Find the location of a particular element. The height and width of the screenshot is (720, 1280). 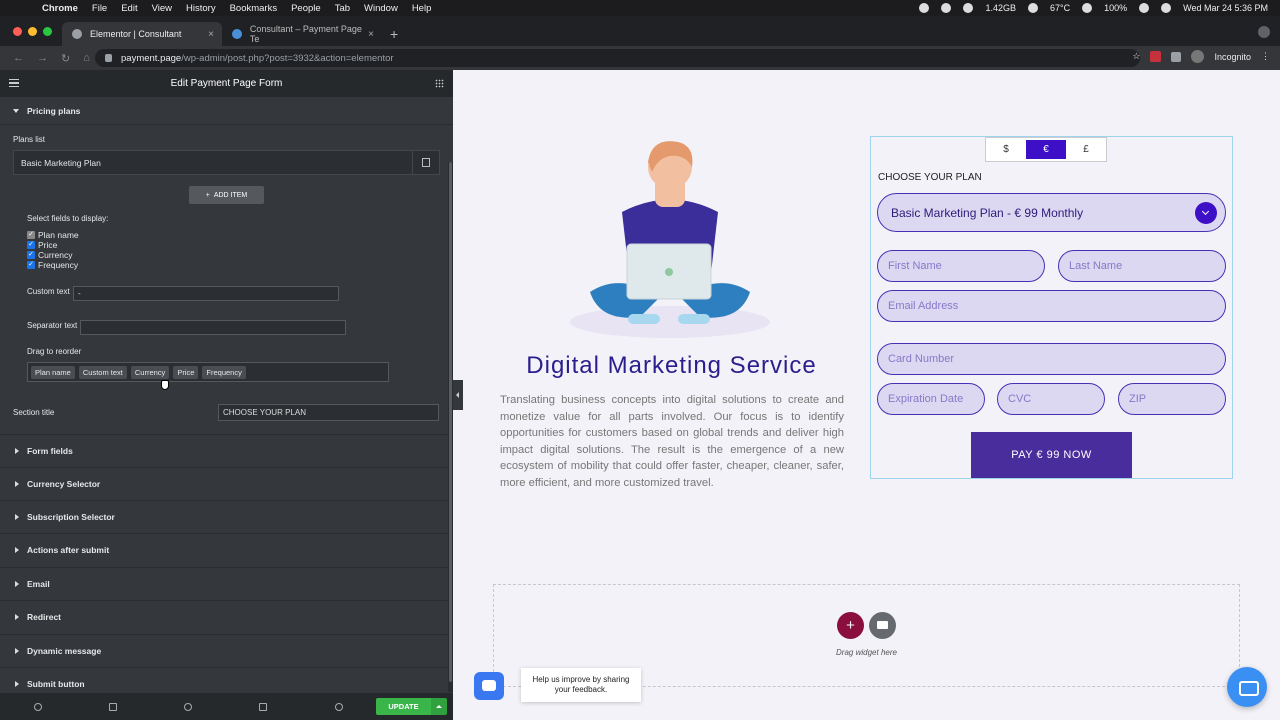

section-currency-selector: Currency Selector is located at coordinates (224, 483).